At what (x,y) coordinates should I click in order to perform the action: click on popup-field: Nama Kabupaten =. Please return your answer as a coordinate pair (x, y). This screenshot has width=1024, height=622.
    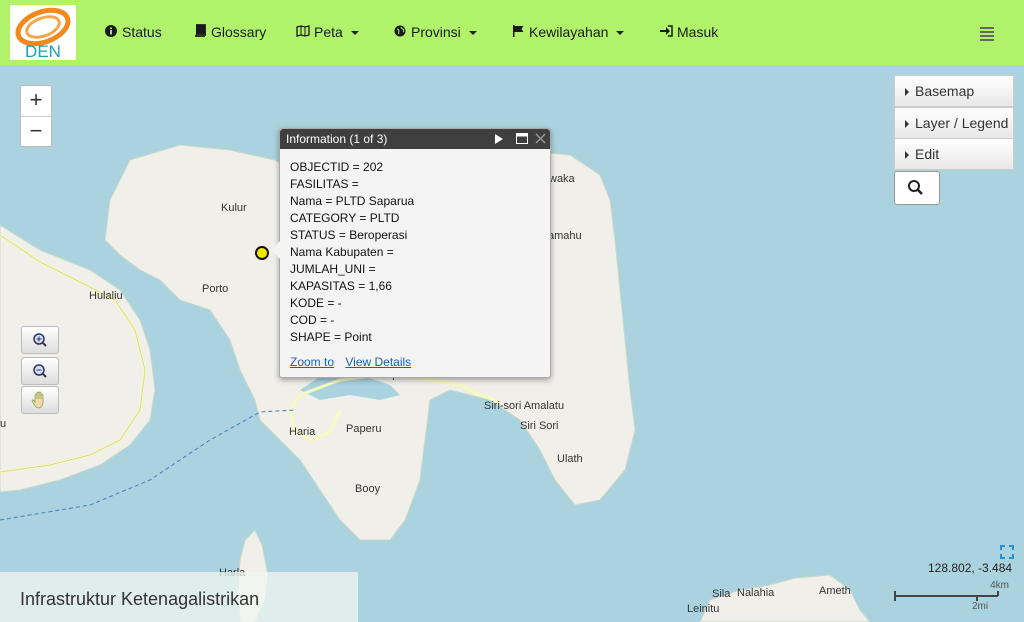
    Looking at the image, I should click on (342, 252).